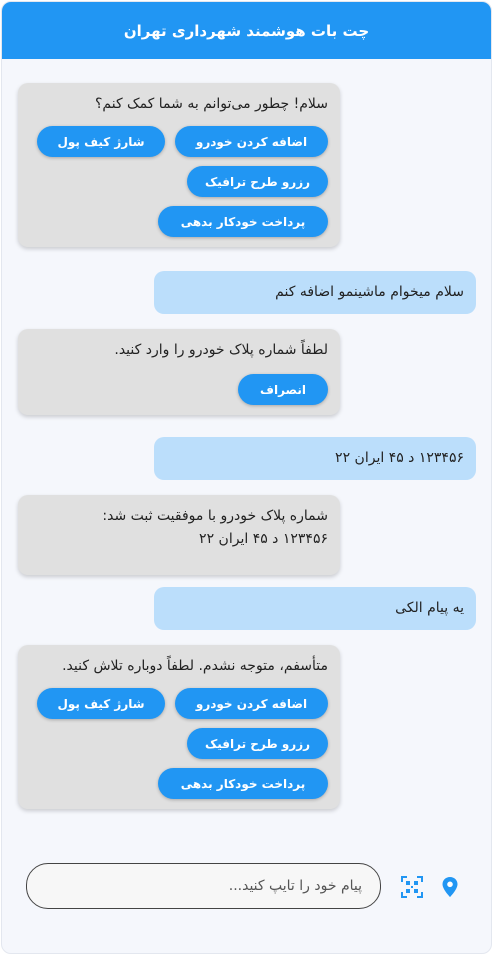 Image resolution: width=493 pixels, height=955 pixels. What do you see at coordinates (283, 389) in the screenshot?
I see `cancel-button: انصراف` at bounding box center [283, 389].